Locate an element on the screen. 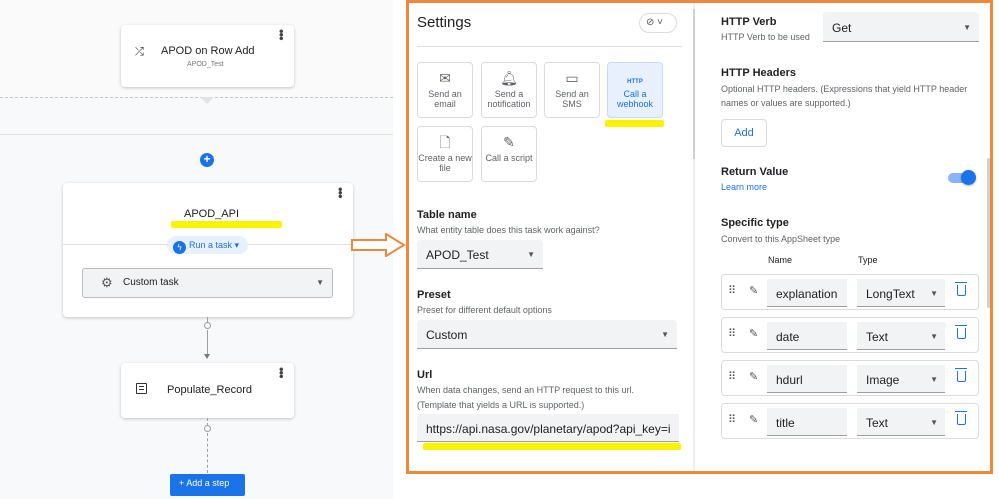 The width and height of the screenshot is (999, 499). tile-call-webhook: HTTP Call a webhook is located at coordinates (635, 90).